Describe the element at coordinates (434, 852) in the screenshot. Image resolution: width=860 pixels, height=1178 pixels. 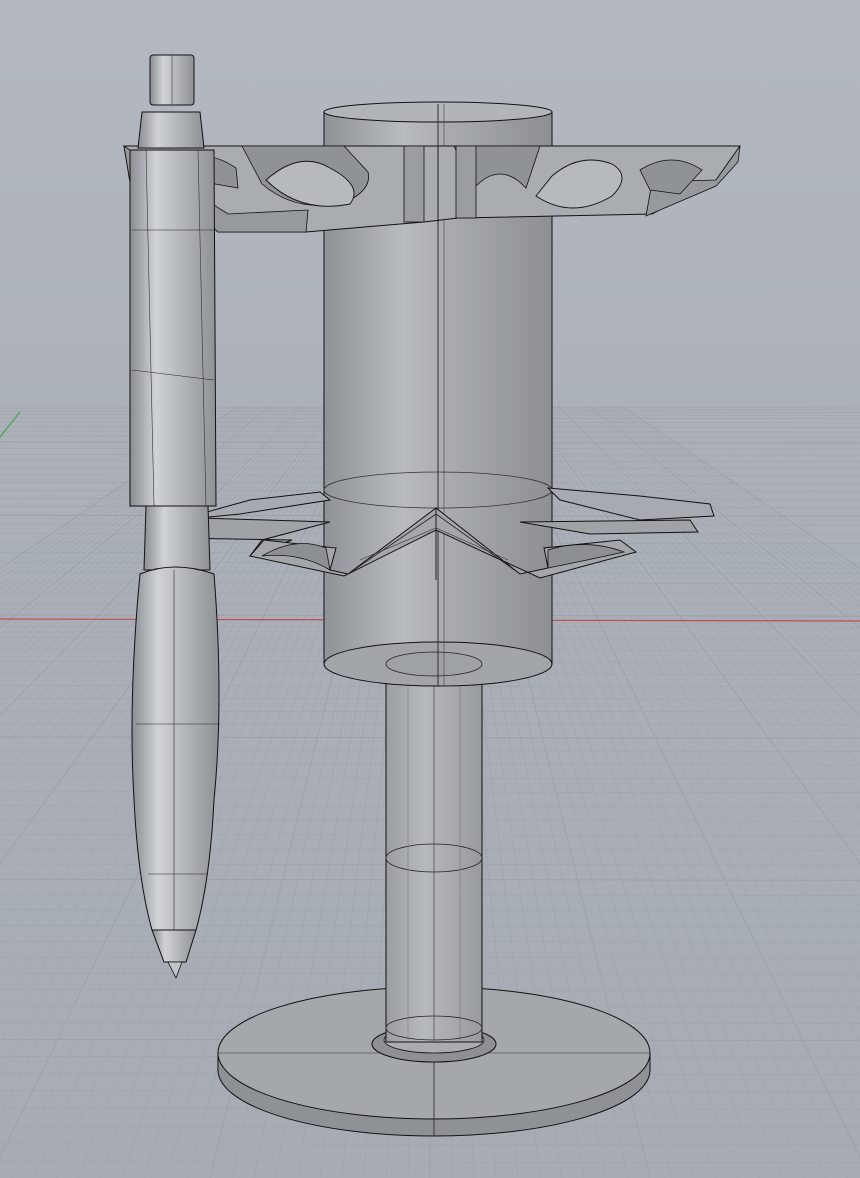
I see `stem-cylinder` at that location.